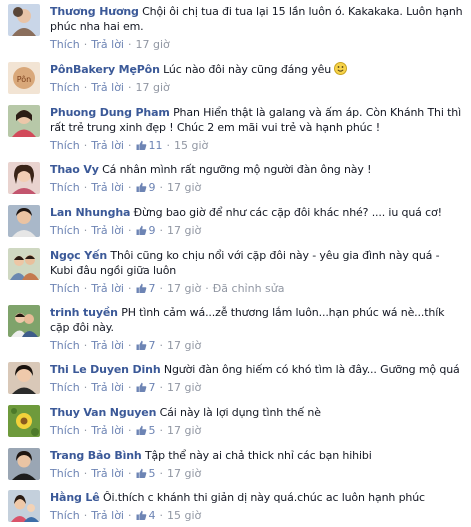  What do you see at coordinates (74, 169) in the screenshot?
I see `comment-author: Thao Vy` at bounding box center [74, 169].